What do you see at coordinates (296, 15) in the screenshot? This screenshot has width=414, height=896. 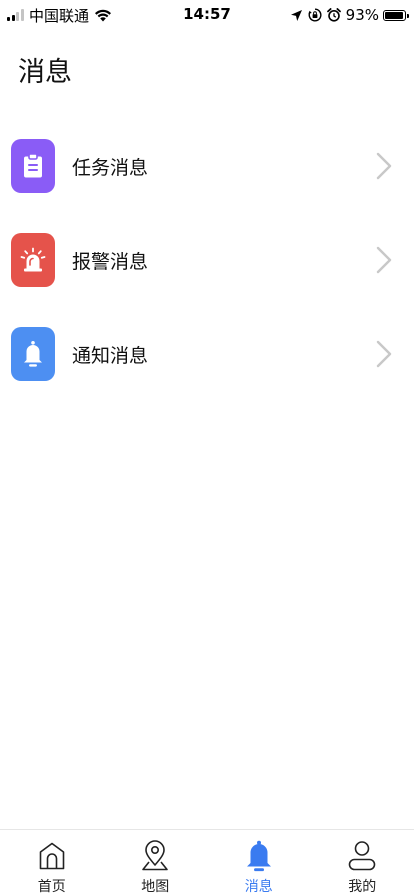 I see `location-arrow-icon` at bounding box center [296, 15].